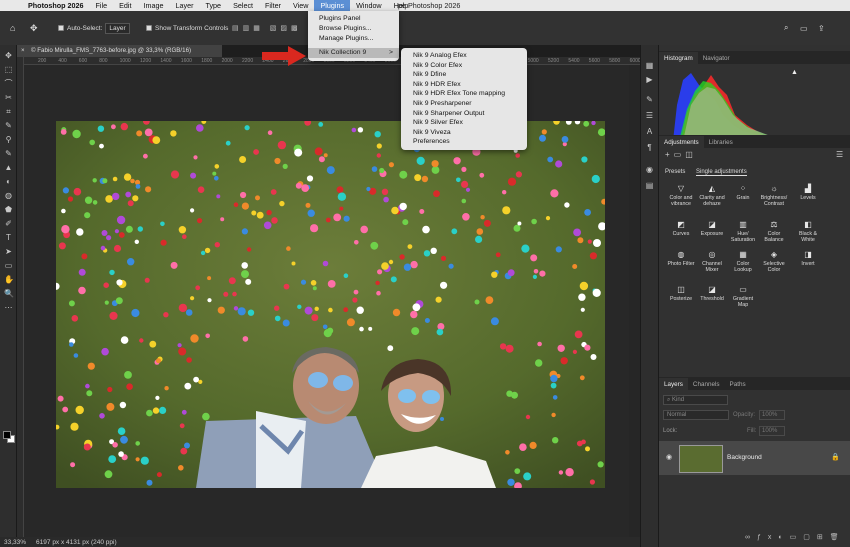 The width and height of the screenshot is (850, 547). What do you see at coordinates (649, 99) in the screenshot?
I see `brush-icon: ✎` at bounding box center [649, 99].